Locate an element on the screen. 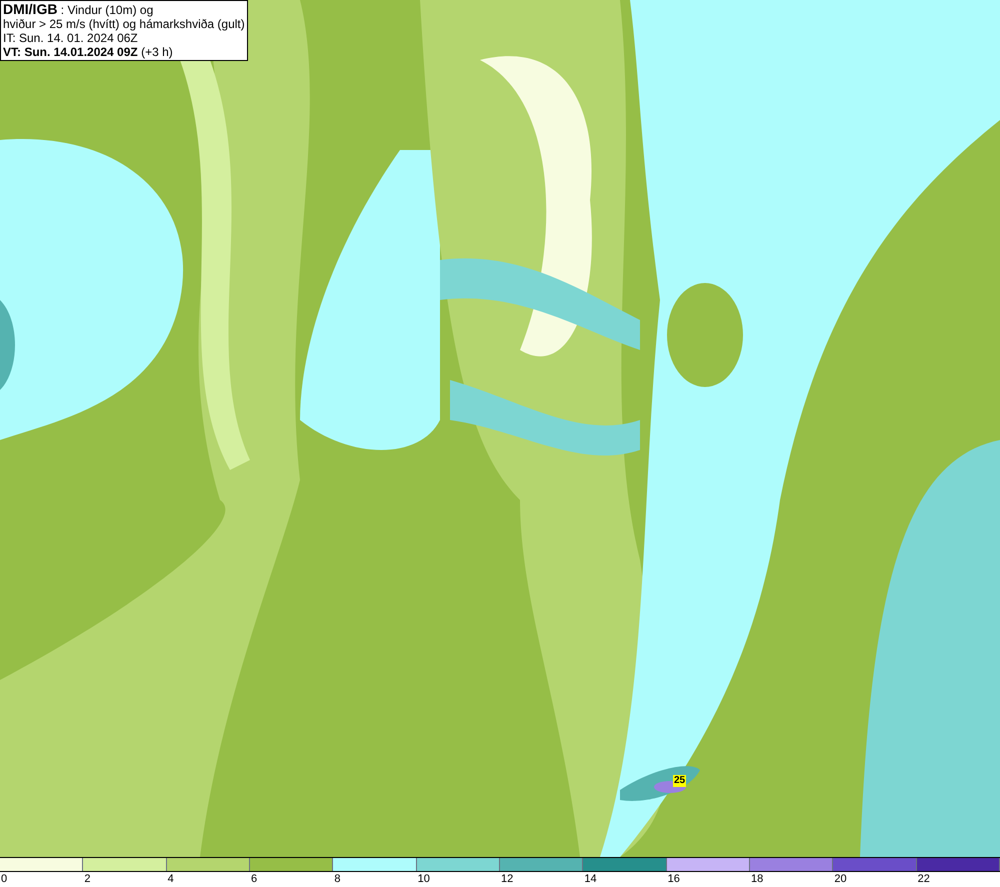 The width and height of the screenshot is (1000, 887). legend-label: 10 is located at coordinates (424, 879).